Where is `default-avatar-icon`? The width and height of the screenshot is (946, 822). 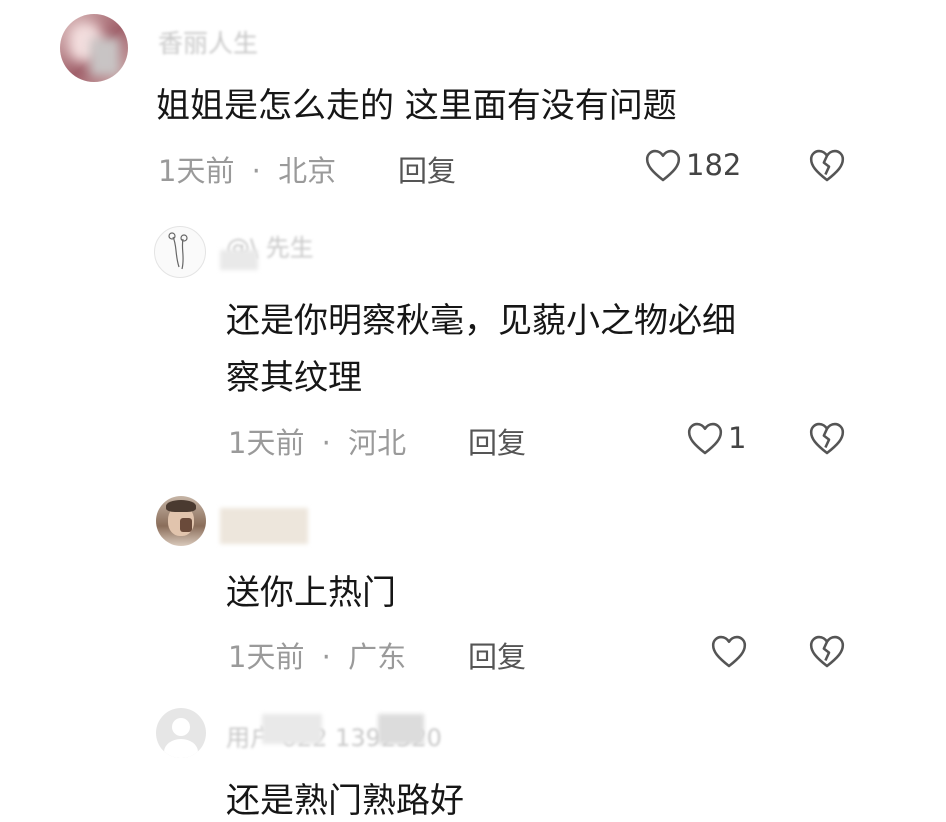
default-avatar-icon is located at coordinates (181, 733).